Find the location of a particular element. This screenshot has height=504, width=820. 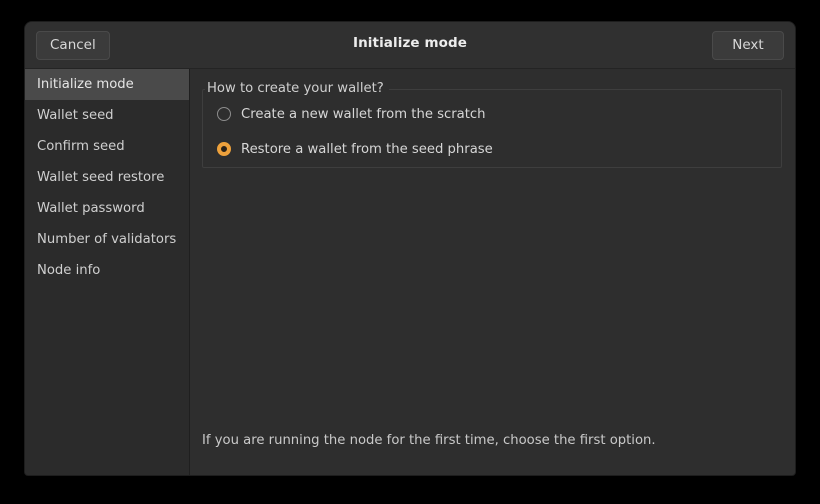

sidebar-item-label: Confirm seed is located at coordinates (81, 146).